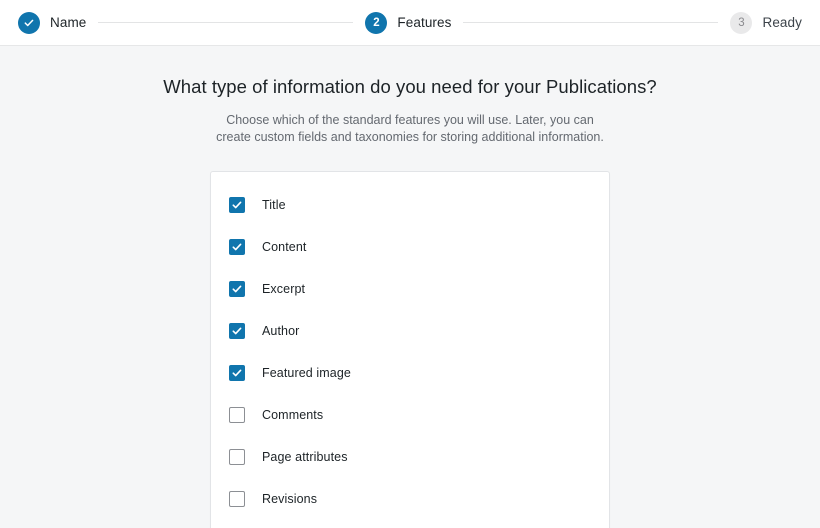  I want to click on wizard-step-ready: 3 Ready, so click(766, 22).